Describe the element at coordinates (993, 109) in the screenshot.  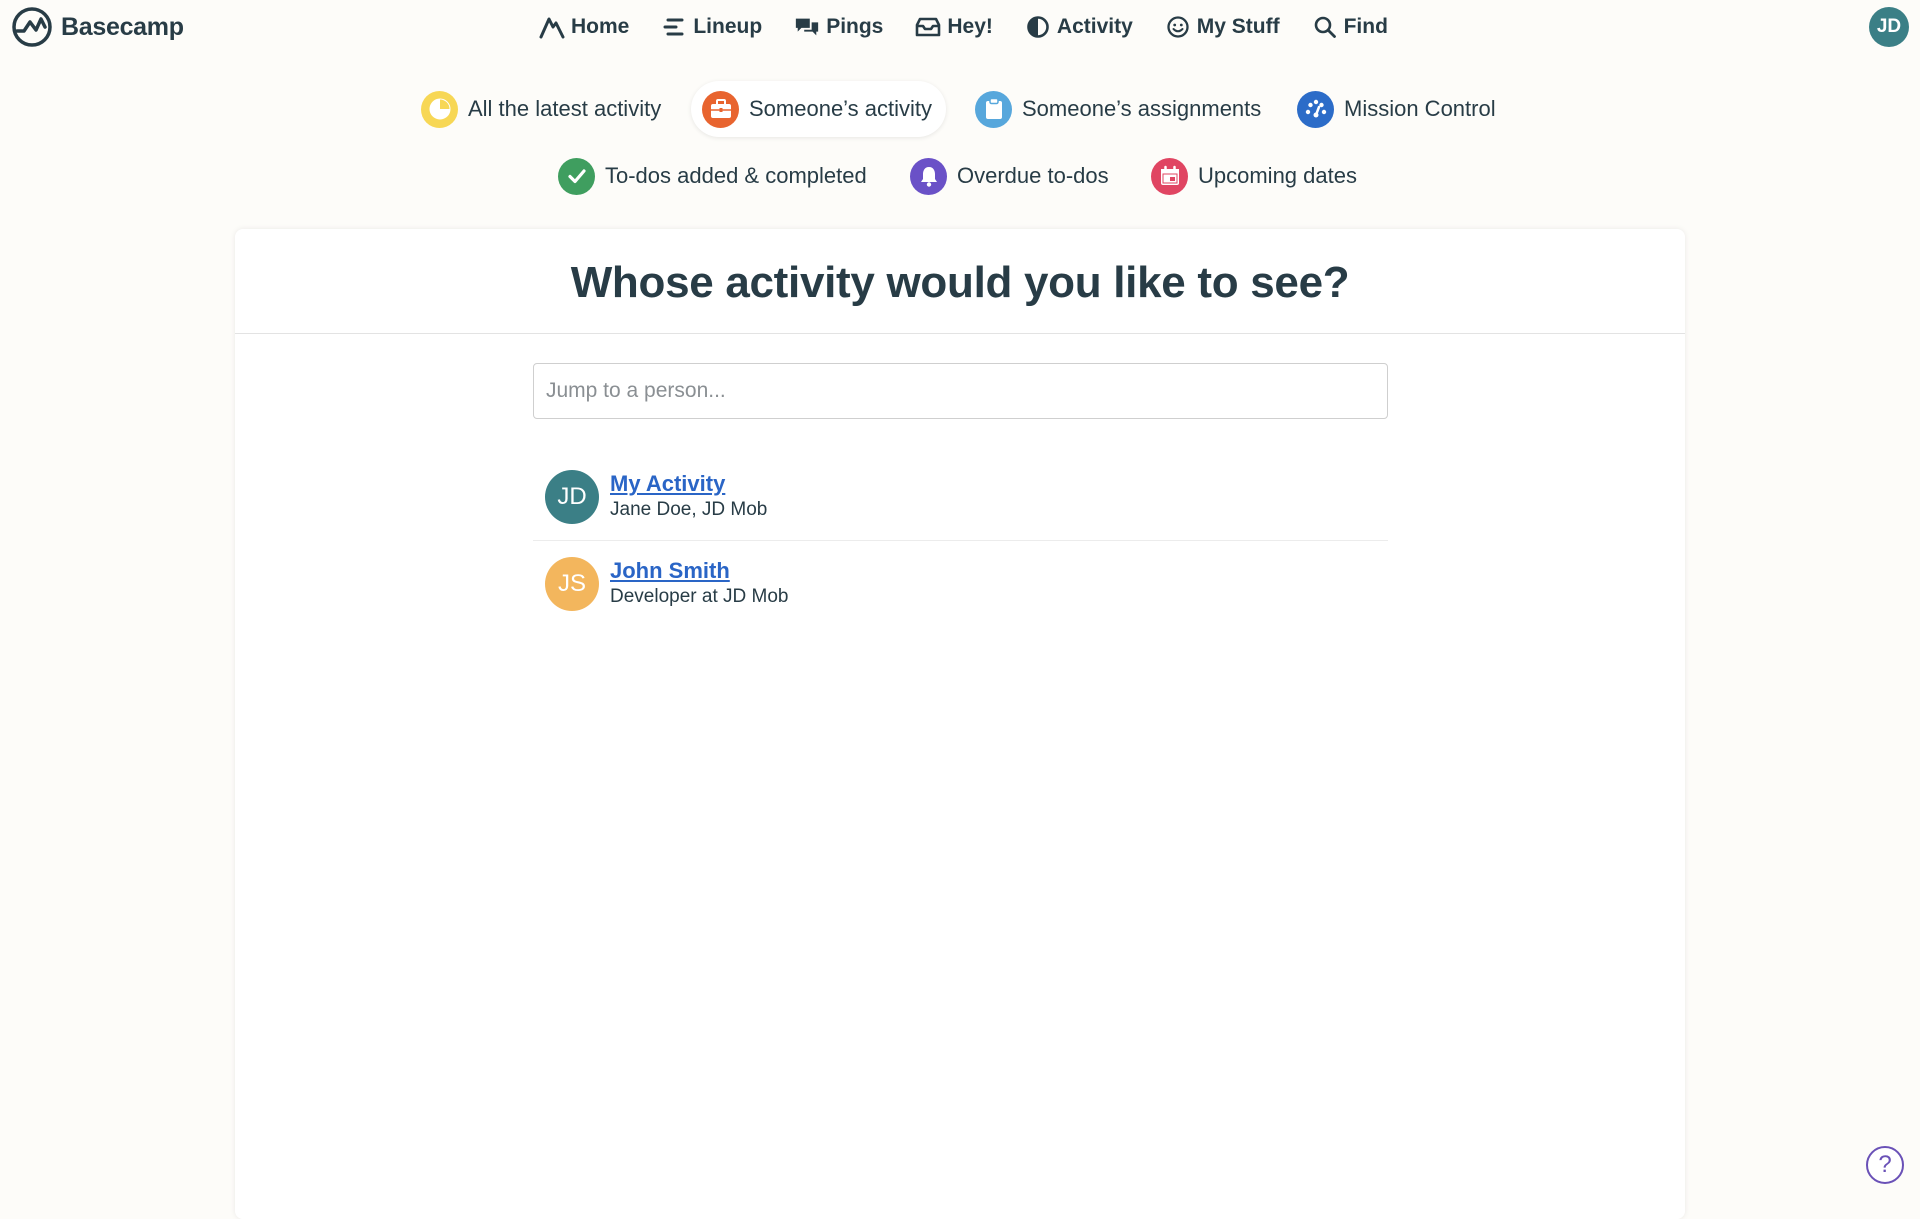
I see `clipboard-icon` at that location.